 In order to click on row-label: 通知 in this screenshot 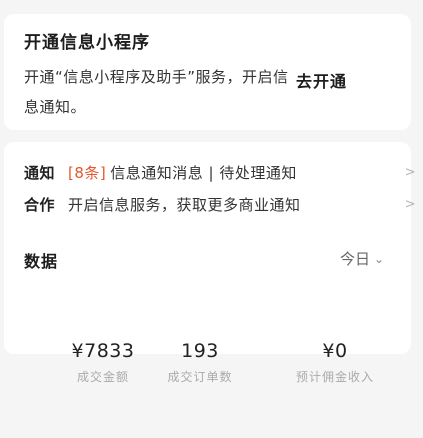, I will do `click(40, 172)`.